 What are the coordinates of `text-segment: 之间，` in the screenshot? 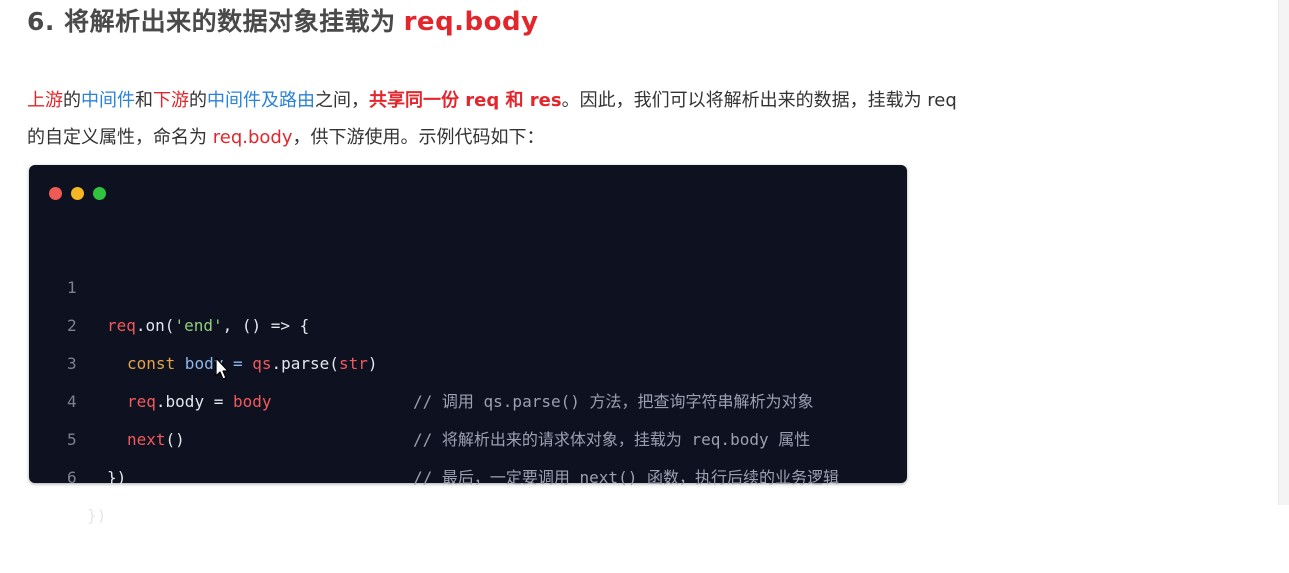 It's located at (342, 100).